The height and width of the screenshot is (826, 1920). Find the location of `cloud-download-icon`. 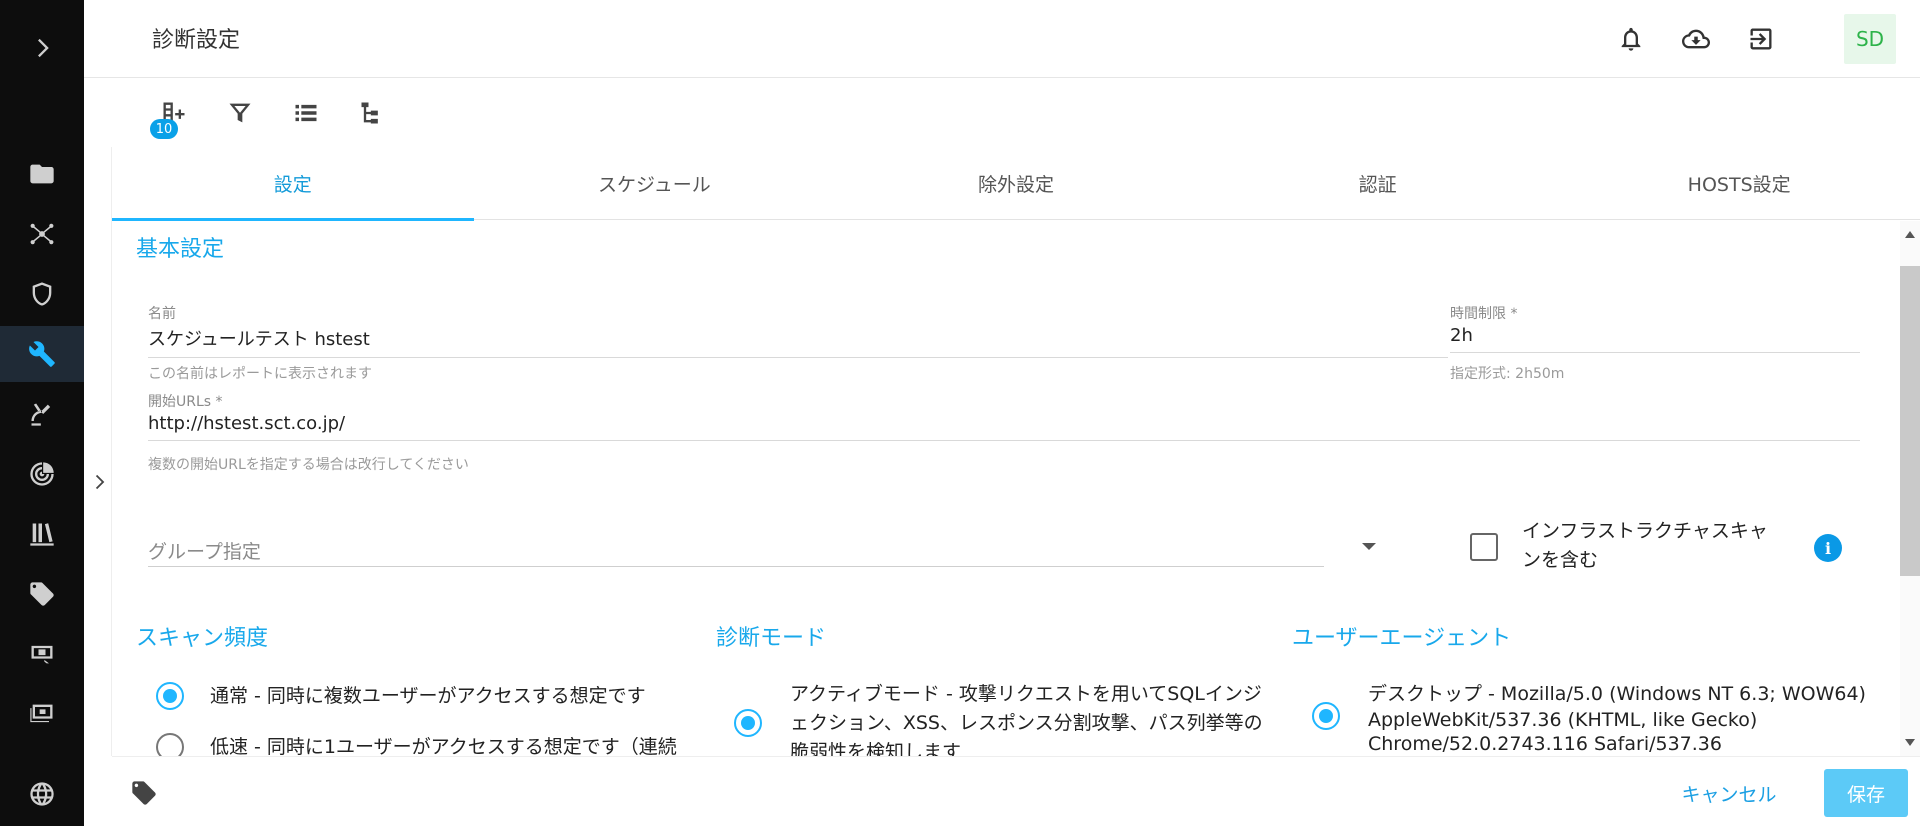

cloud-download-icon is located at coordinates (1696, 39).